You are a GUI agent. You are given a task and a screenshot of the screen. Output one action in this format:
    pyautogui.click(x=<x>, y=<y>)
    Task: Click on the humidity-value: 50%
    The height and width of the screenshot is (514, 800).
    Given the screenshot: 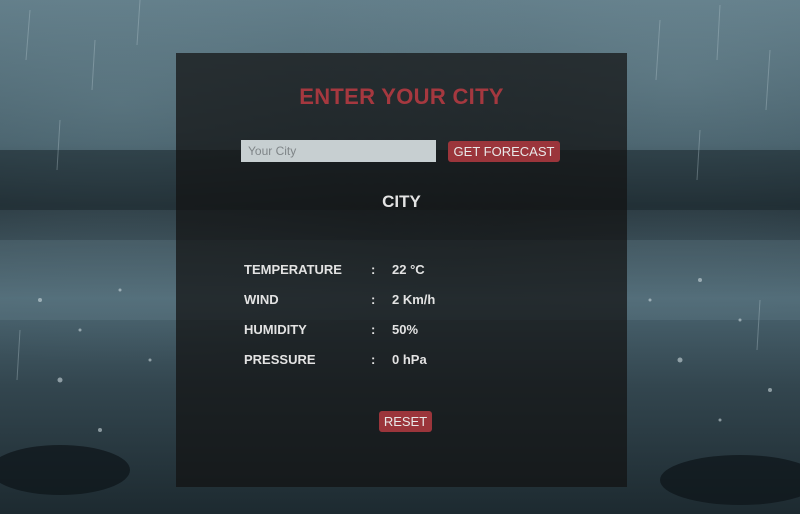 What is the action you would take?
    pyautogui.click(x=405, y=329)
    